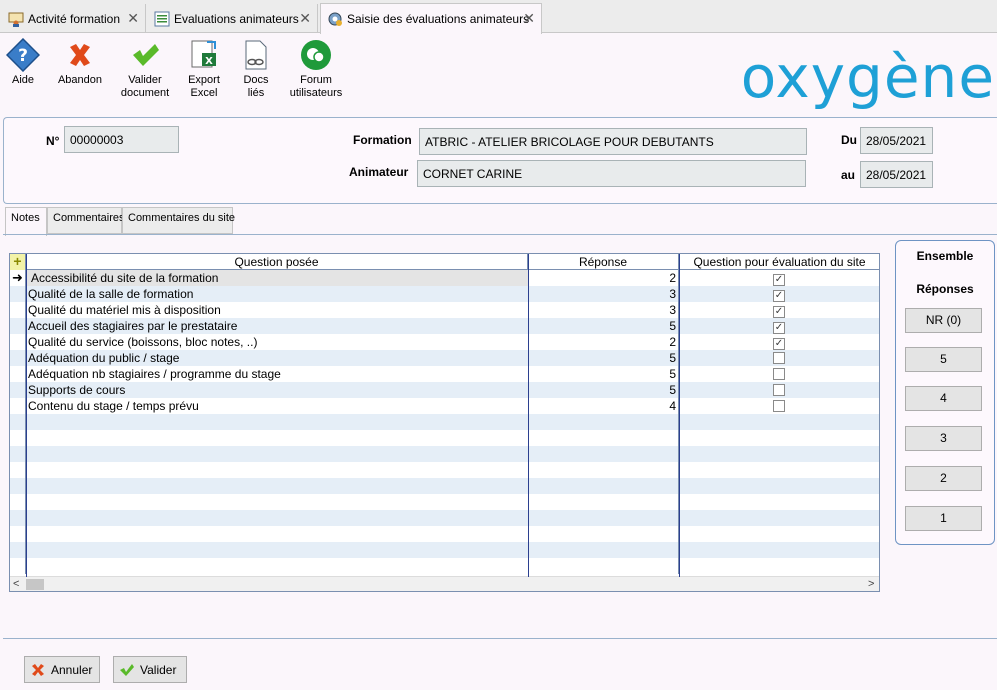  I want to click on date-to-field: 28/05/2021, so click(896, 174).